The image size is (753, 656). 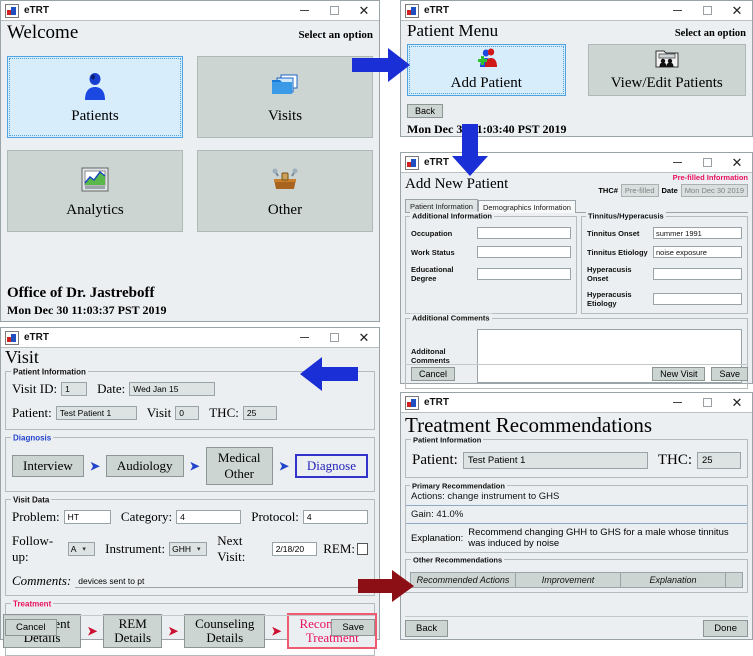 I want to click on next-visit-input: 2/18/20, so click(x=294, y=549).